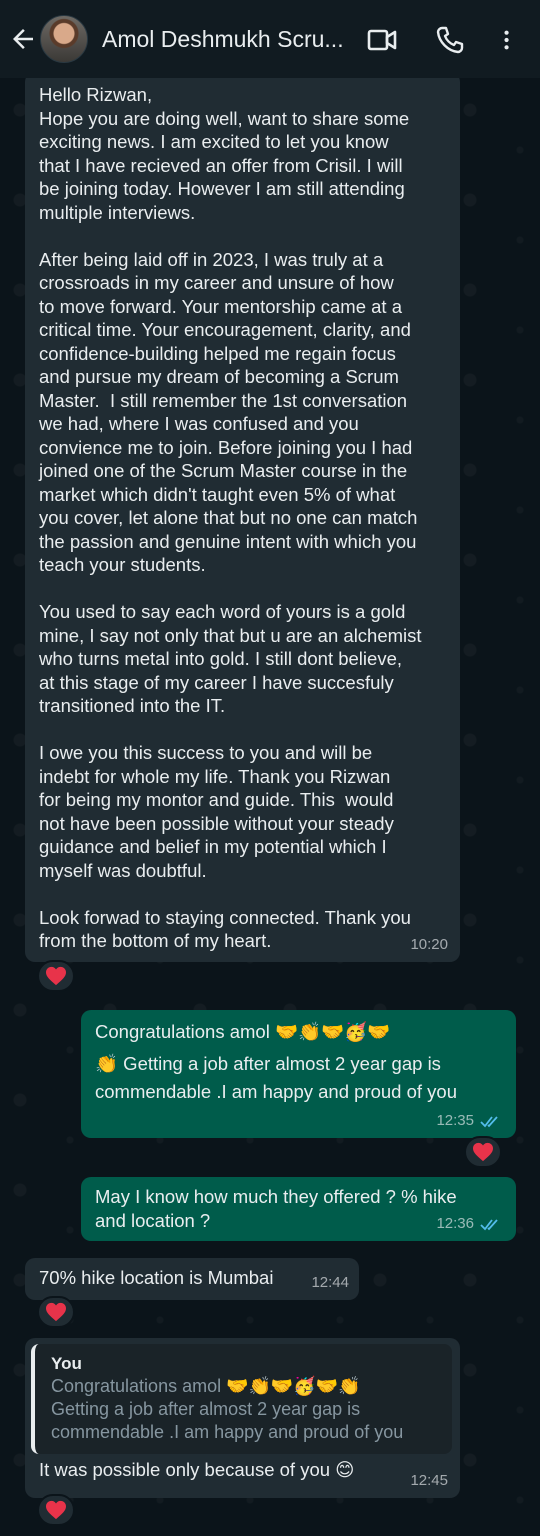 The width and height of the screenshot is (540, 1536). What do you see at coordinates (382, 40) in the screenshot?
I see `video-call-icon` at bounding box center [382, 40].